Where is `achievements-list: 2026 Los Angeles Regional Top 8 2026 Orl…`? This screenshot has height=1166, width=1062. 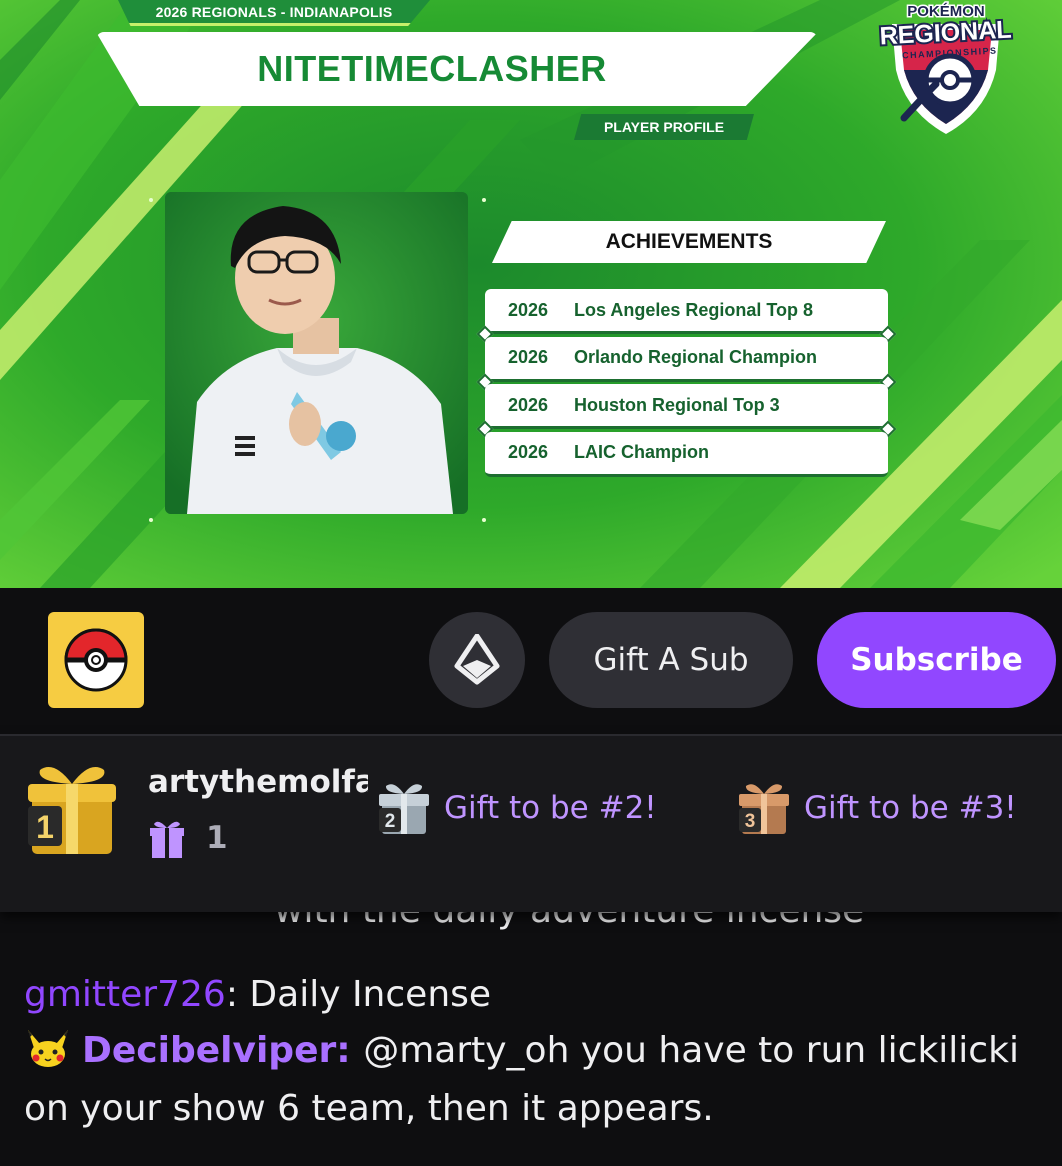
achievements-list: 2026 Los Angeles Regional Top 8 2026 Orl… is located at coordinates (686, 384).